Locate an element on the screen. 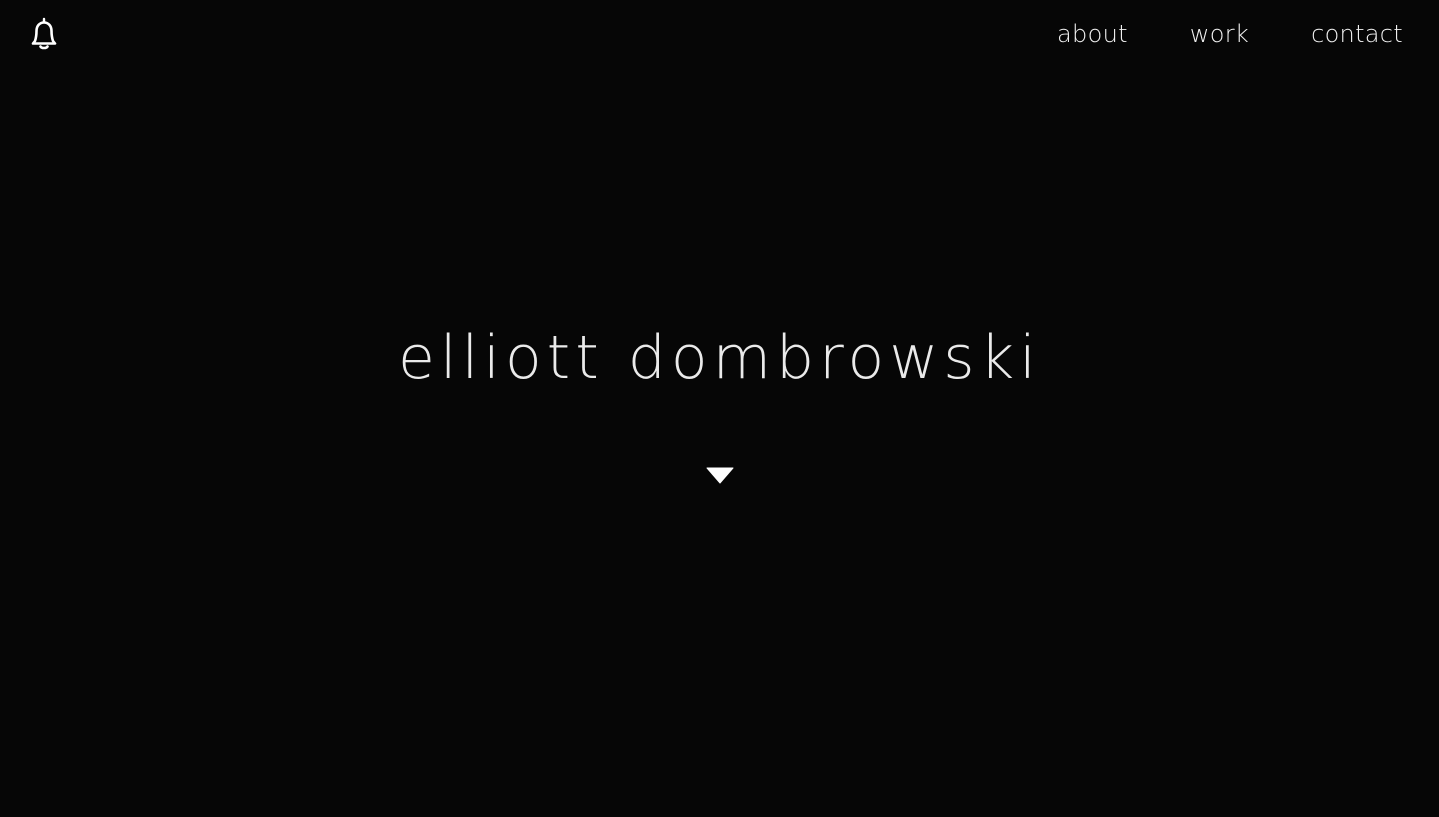 The height and width of the screenshot is (817, 1439). bell-icon is located at coordinates (44, 34).